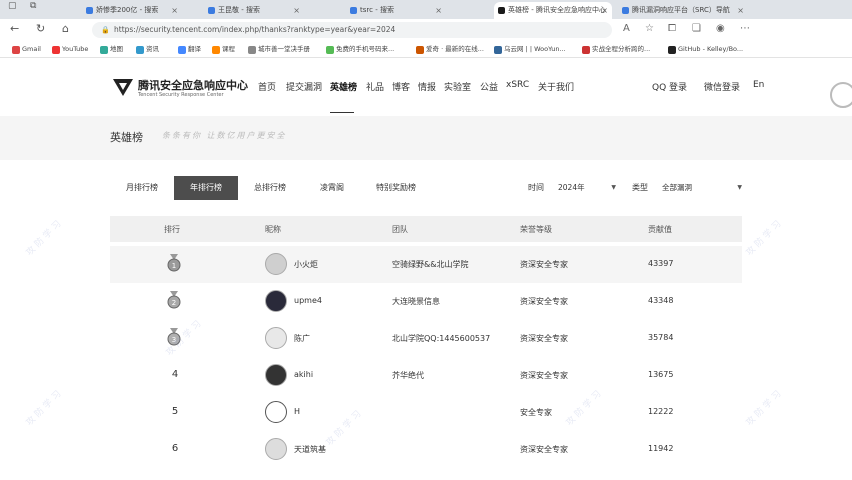 This screenshot has height=480, width=852. Describe the element at coordinates (702, 188) in the screenshot. I see `type-select: 全部漏洞 ▼` at that location.